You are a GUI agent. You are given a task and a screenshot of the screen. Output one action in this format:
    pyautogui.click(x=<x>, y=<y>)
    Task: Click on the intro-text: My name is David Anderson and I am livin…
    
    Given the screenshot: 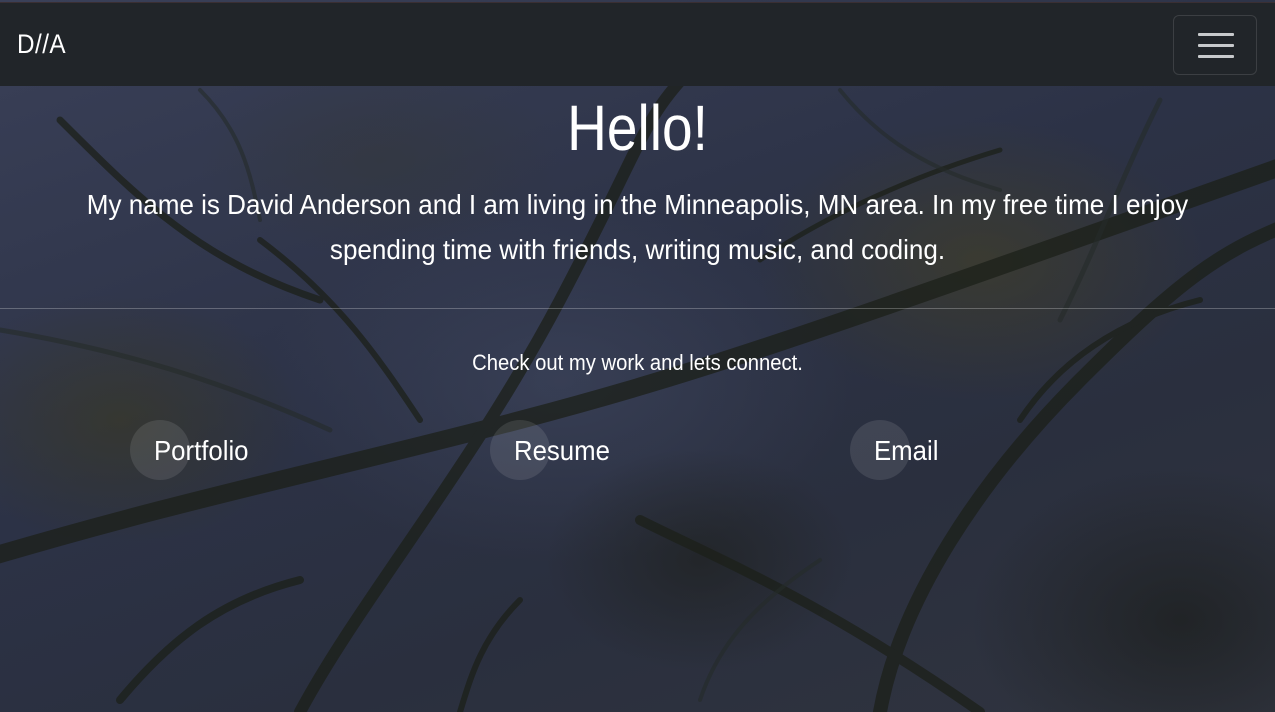 What is the action you would take?
    pyautogui.click(x=637, y=227)
    